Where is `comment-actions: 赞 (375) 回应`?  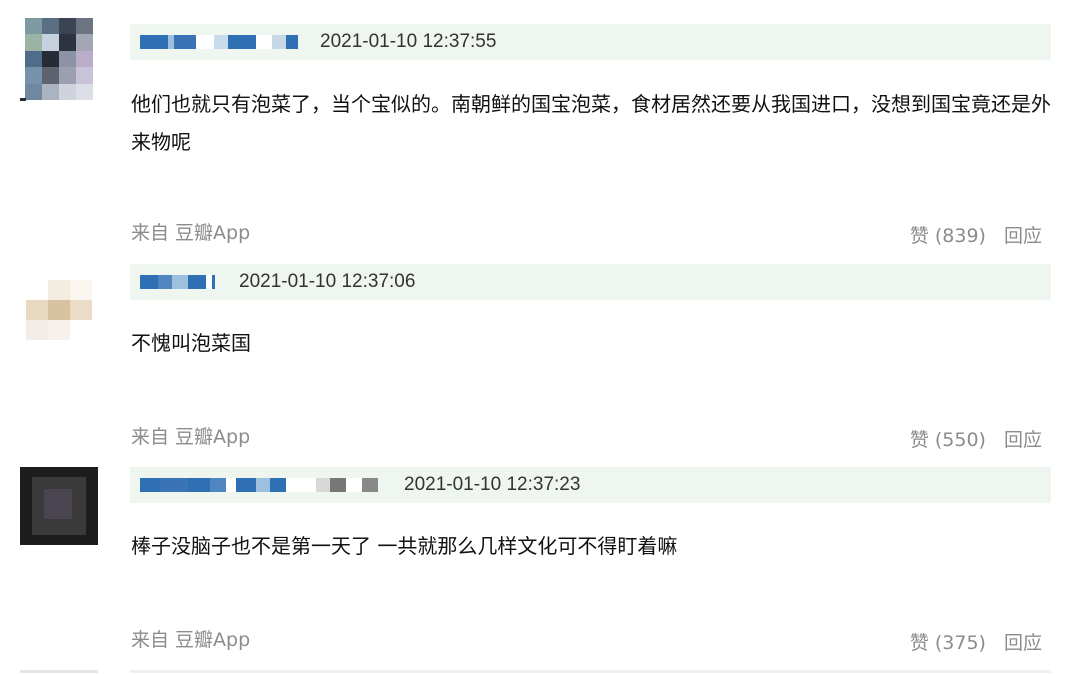 comment-actions: 赞 (375) 回应 is located at coordinates (976, 641).